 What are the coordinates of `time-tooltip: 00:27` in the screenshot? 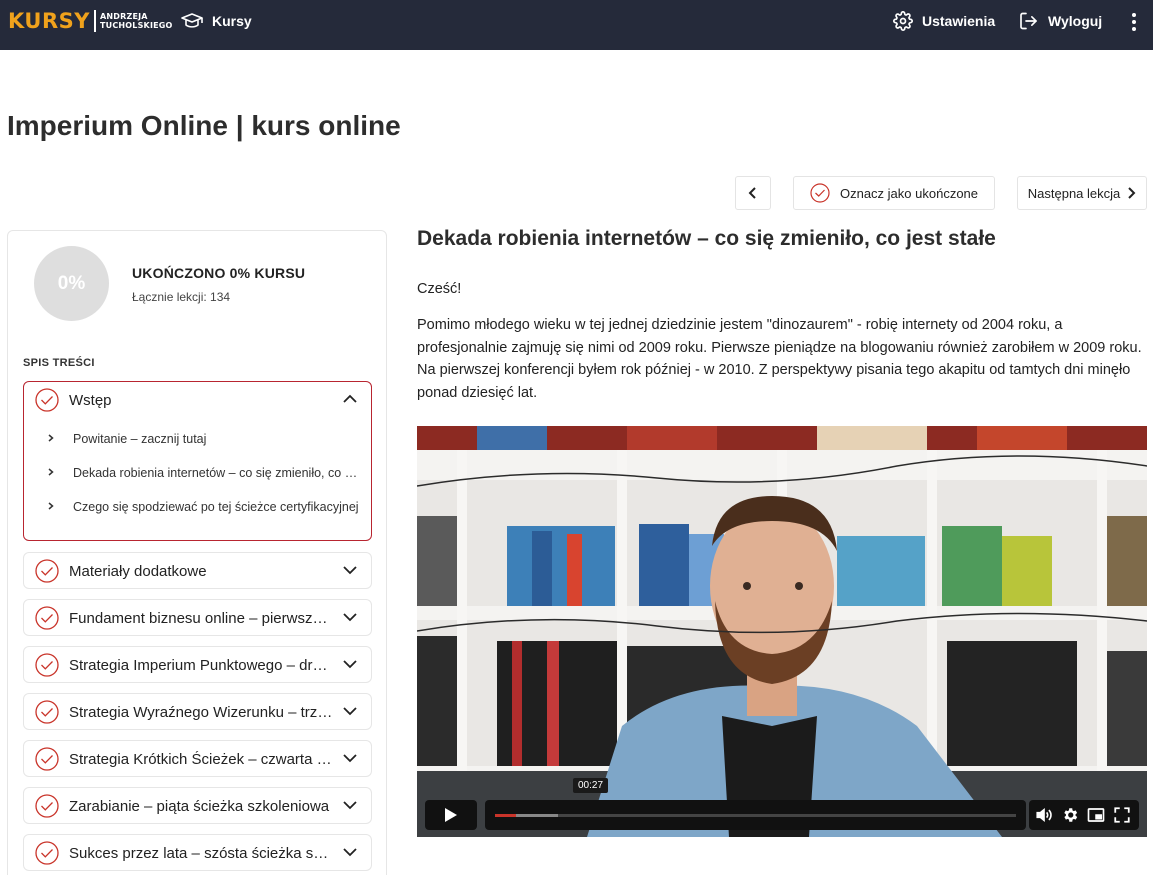 It's located at (591, 785).